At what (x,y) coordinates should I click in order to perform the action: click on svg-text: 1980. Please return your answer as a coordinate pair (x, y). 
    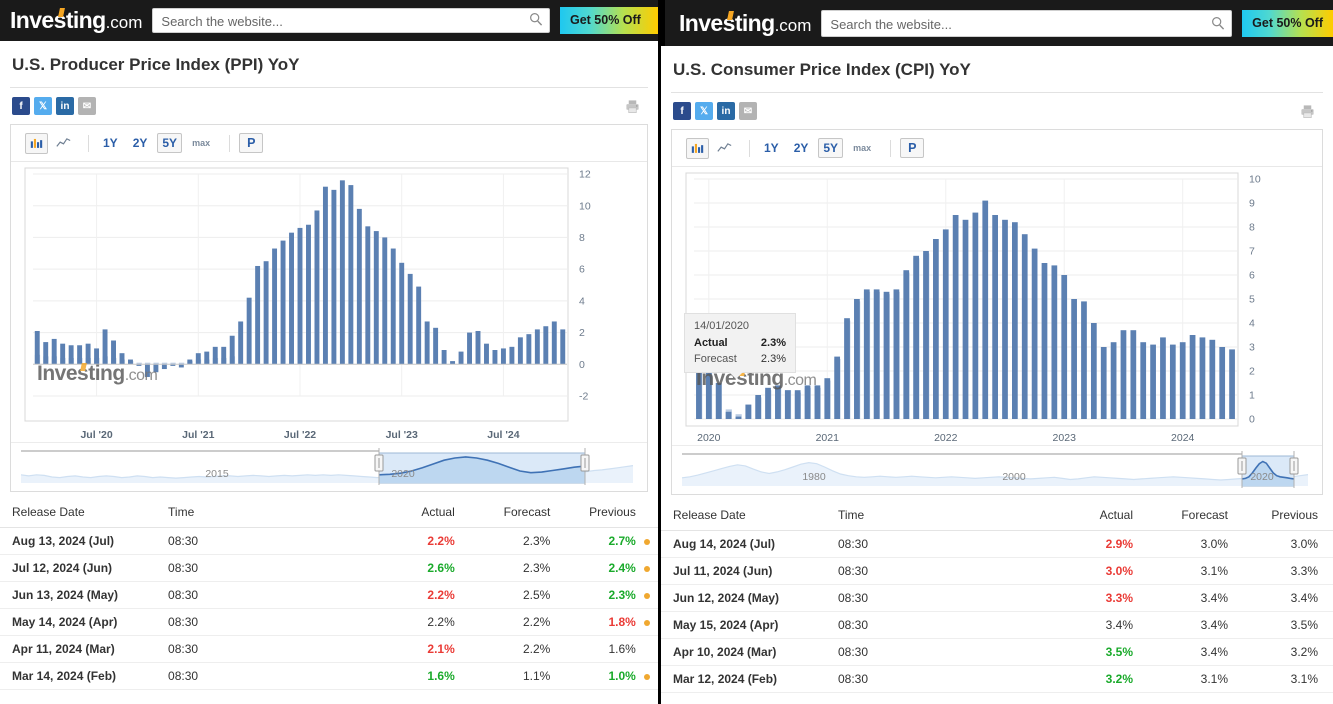
    Looking at the image, I should click on (814, 477).